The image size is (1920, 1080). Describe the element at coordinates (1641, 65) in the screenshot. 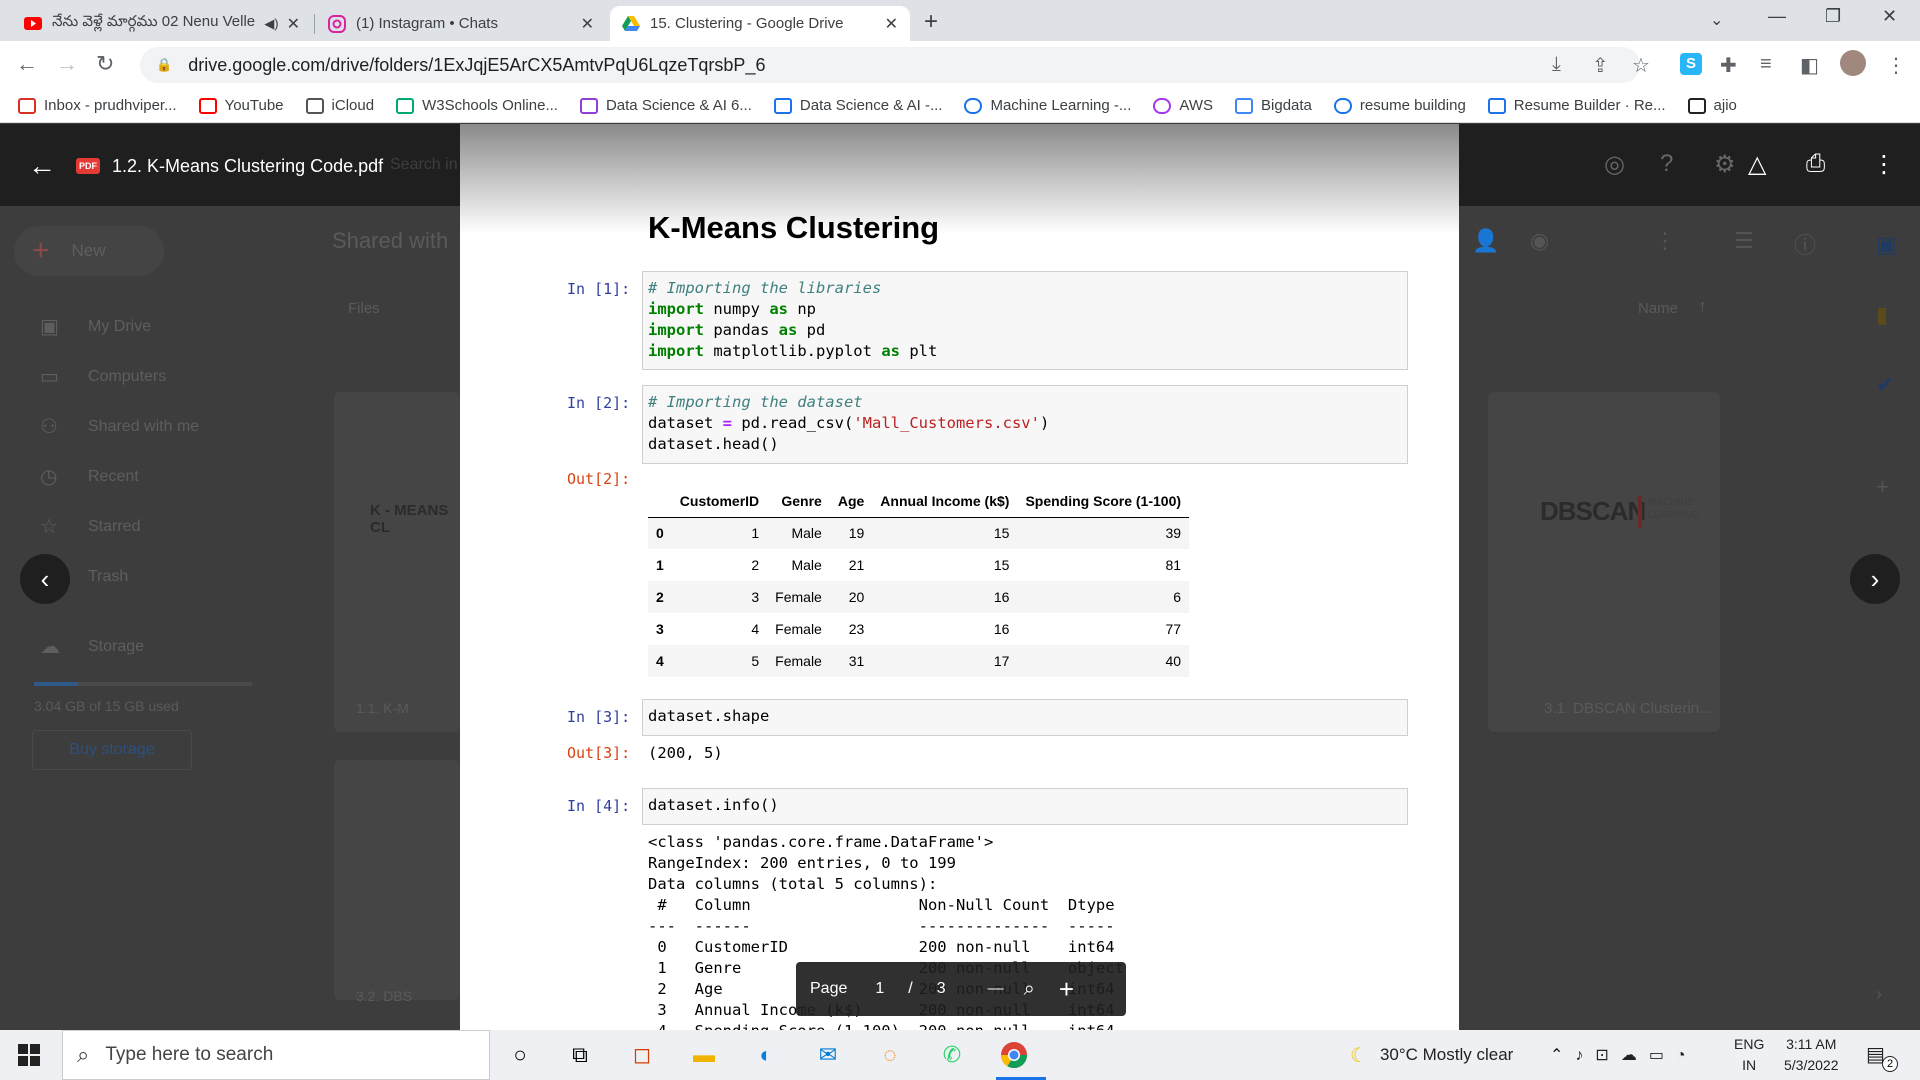

I see `bookmark-star-icon: ☆` at that location.